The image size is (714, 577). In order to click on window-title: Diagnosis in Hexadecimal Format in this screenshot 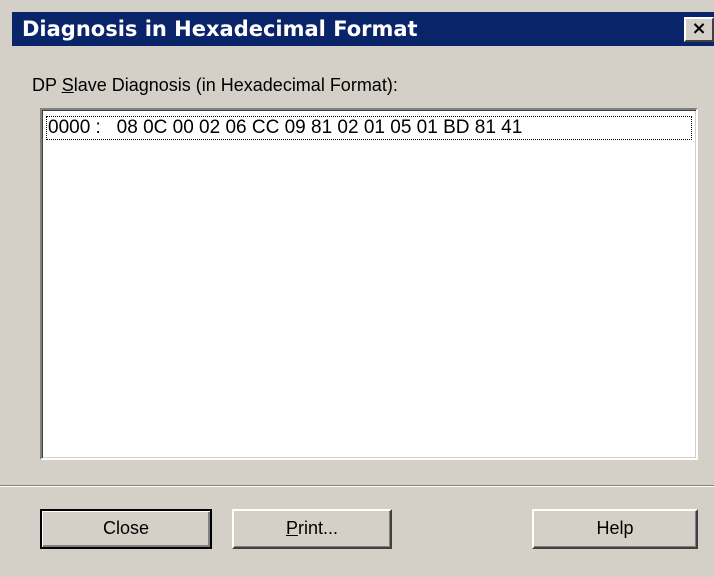, I will do `click(220, 29)`.